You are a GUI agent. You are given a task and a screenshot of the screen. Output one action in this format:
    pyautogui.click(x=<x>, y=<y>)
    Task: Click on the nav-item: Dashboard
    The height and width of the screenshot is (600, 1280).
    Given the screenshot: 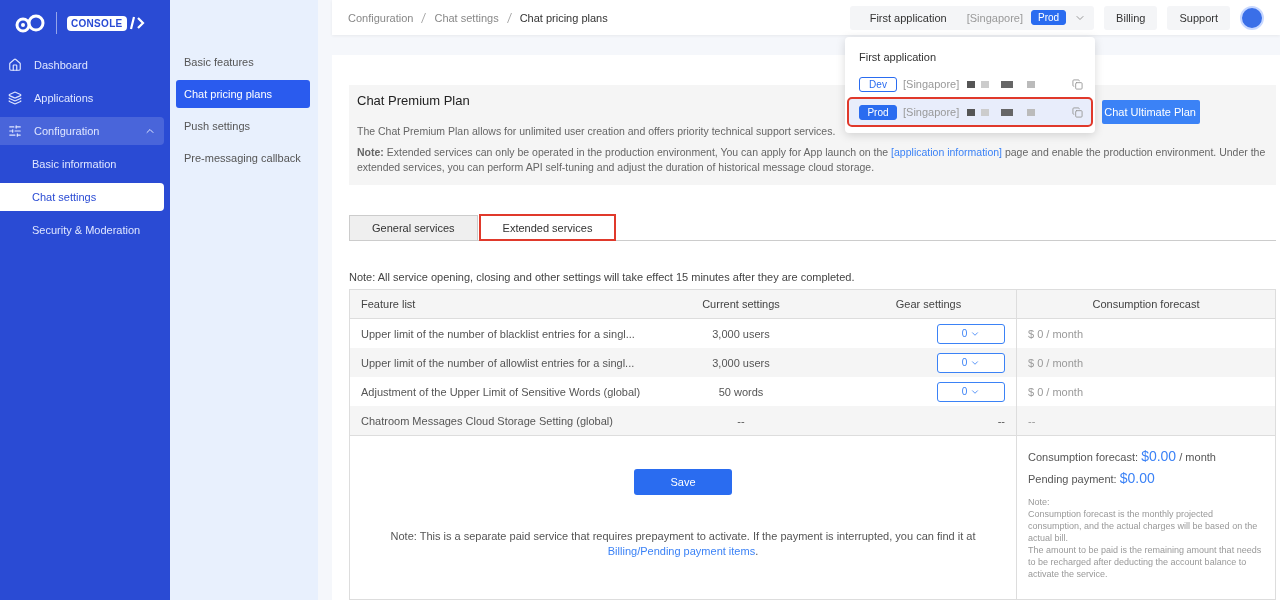 What is the action you would take?
    pyautogui.click(x=82, y=65)
    